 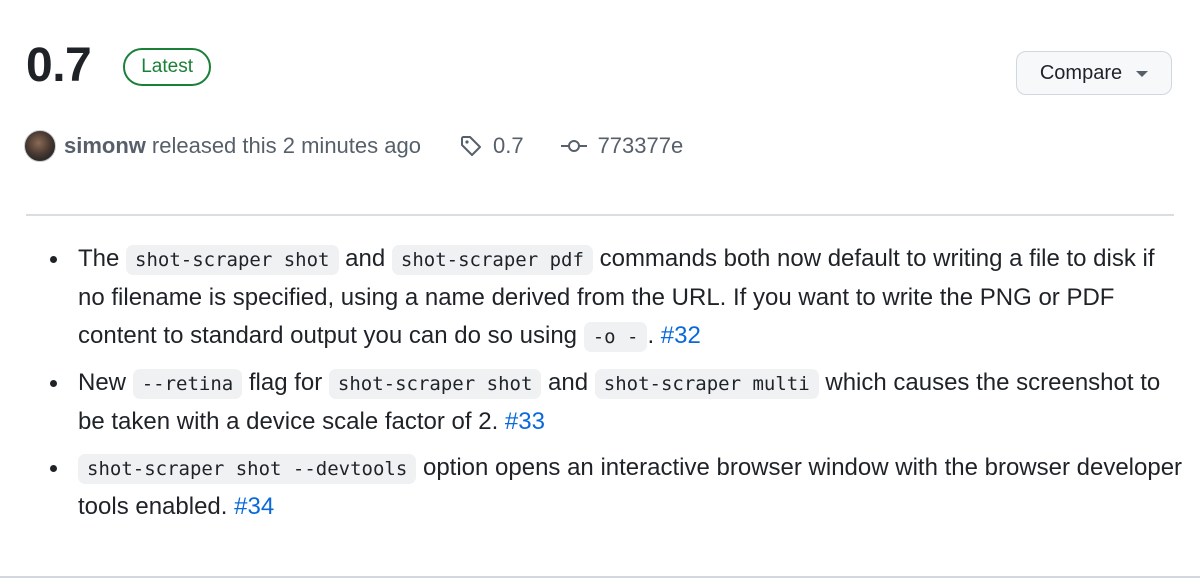 What do you see at coordinates (247, 469) in the screenshot?
I see `inline-code: shot-scraper shot --devtools` at bounding box center [247, 469].